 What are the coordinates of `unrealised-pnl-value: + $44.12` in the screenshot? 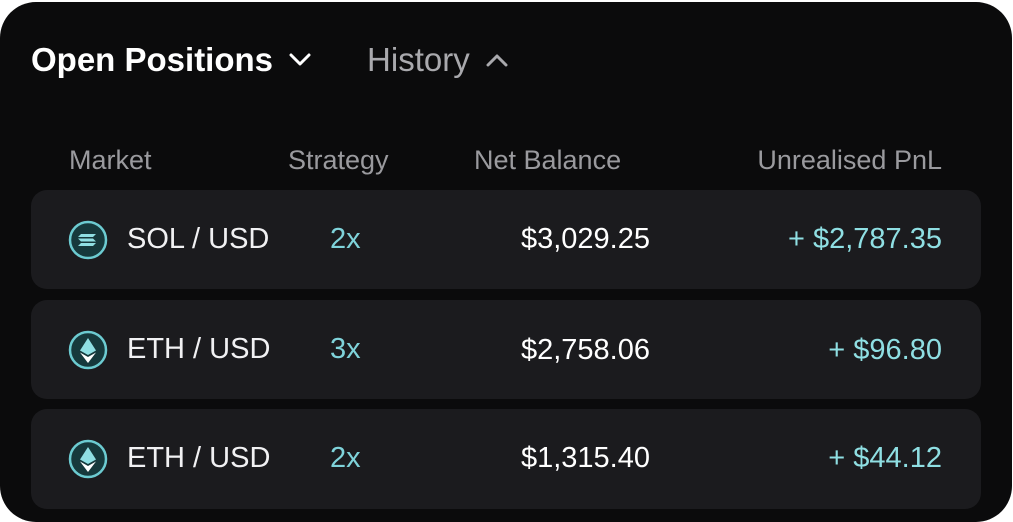 It's located at (885, 458).